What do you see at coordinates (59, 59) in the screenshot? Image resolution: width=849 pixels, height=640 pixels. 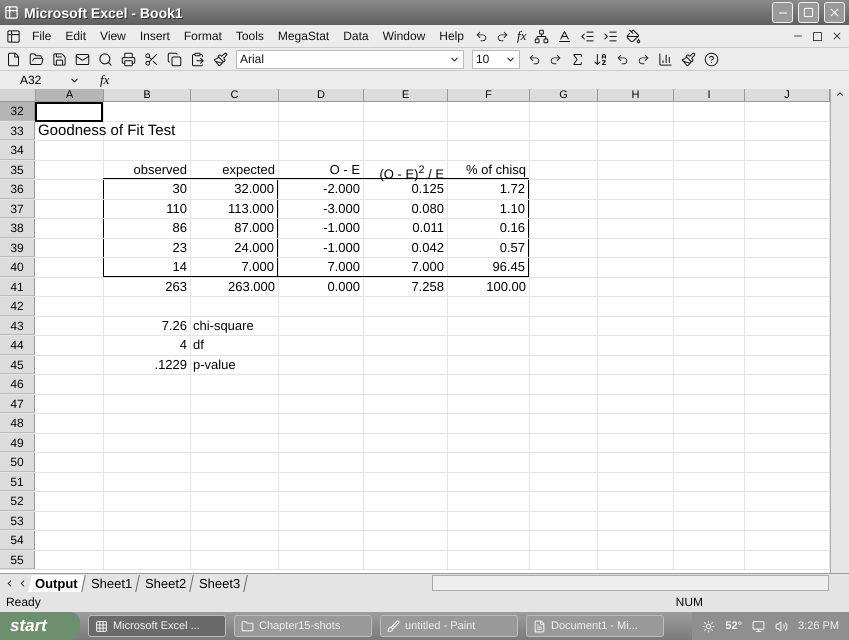 I see `save-icon` at bounding box center [59, 59].